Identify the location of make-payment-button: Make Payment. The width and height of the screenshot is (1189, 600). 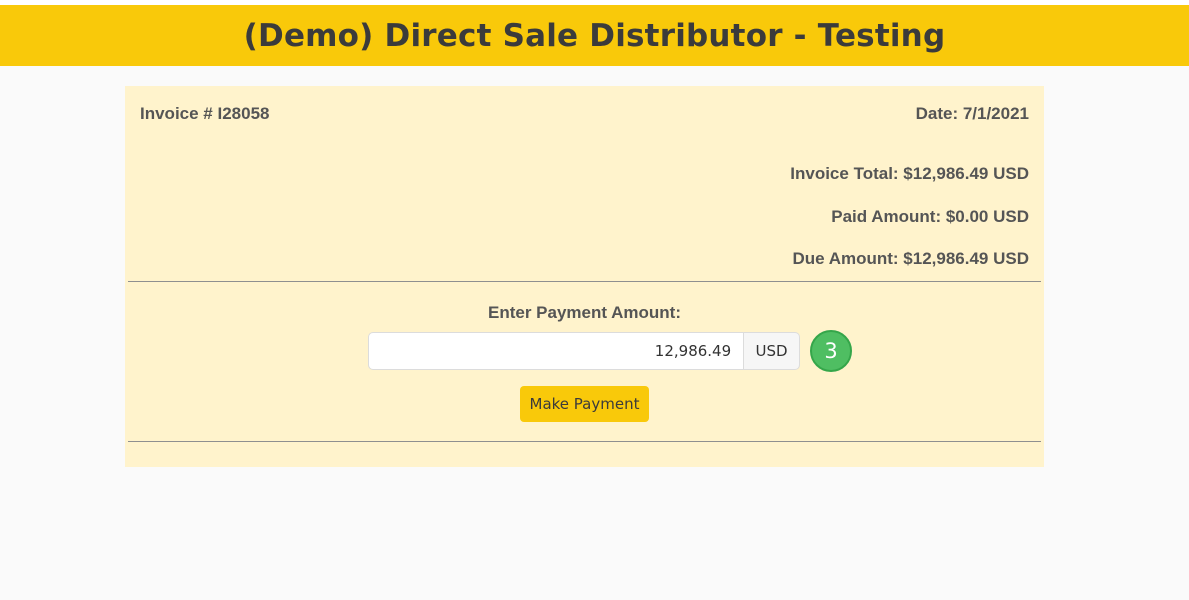
(584, 404).